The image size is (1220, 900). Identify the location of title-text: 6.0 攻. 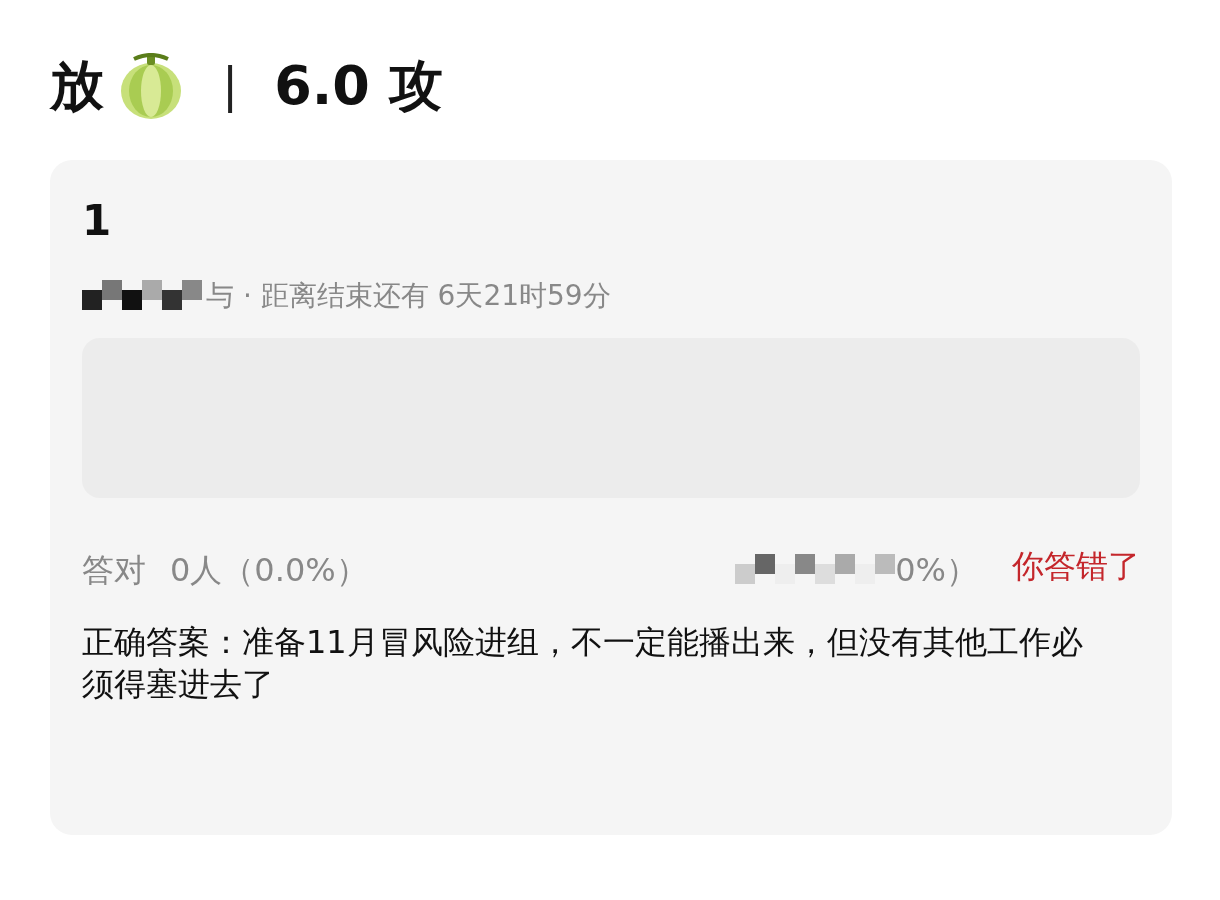
(358, 85).